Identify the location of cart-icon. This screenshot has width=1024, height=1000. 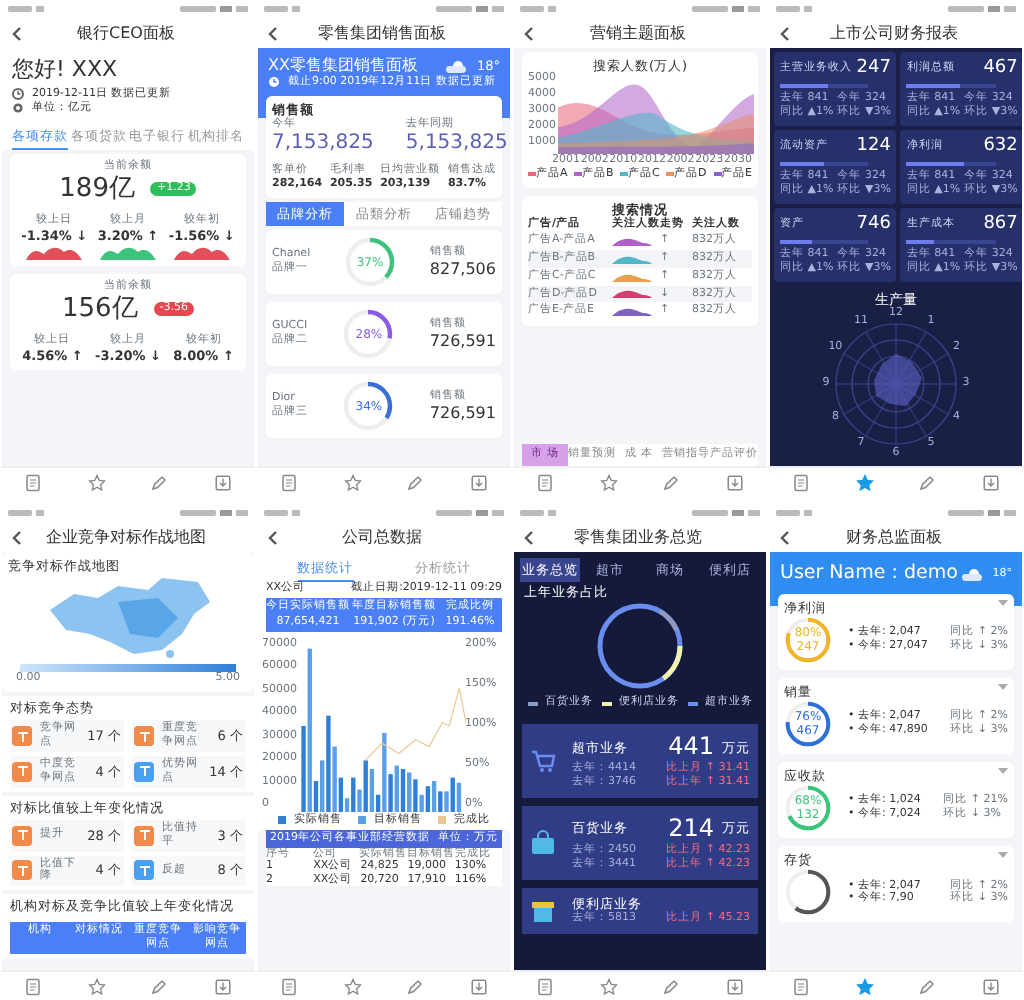
(543, 761).